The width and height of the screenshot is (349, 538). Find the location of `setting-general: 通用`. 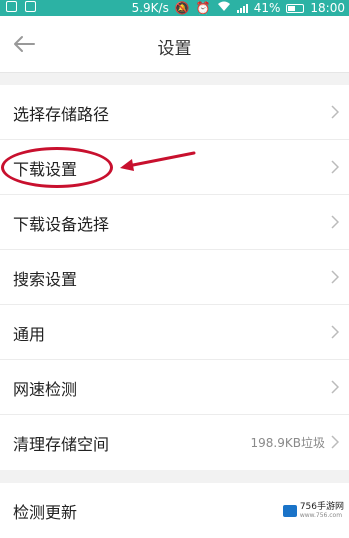

setting-general: 通用 is located at coordinates (174, 332).